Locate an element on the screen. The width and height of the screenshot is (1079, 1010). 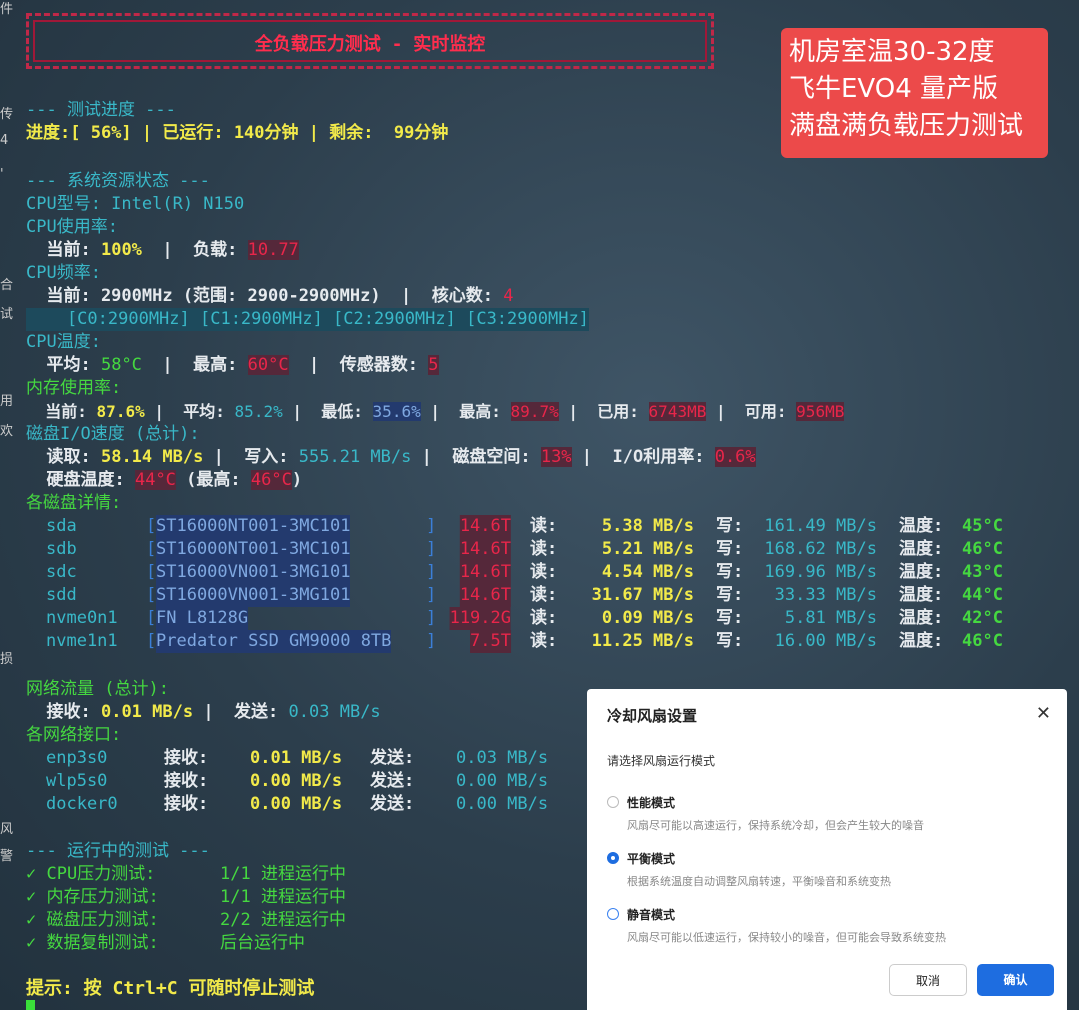
cpu-temp-label: CPU温度: is located at coordinates (63, 342).